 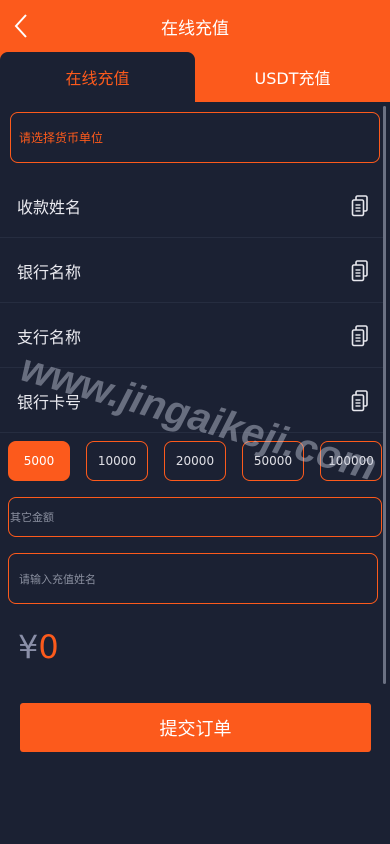 I want to click on header-bar: 在线充值, so click(x=195, y=26).